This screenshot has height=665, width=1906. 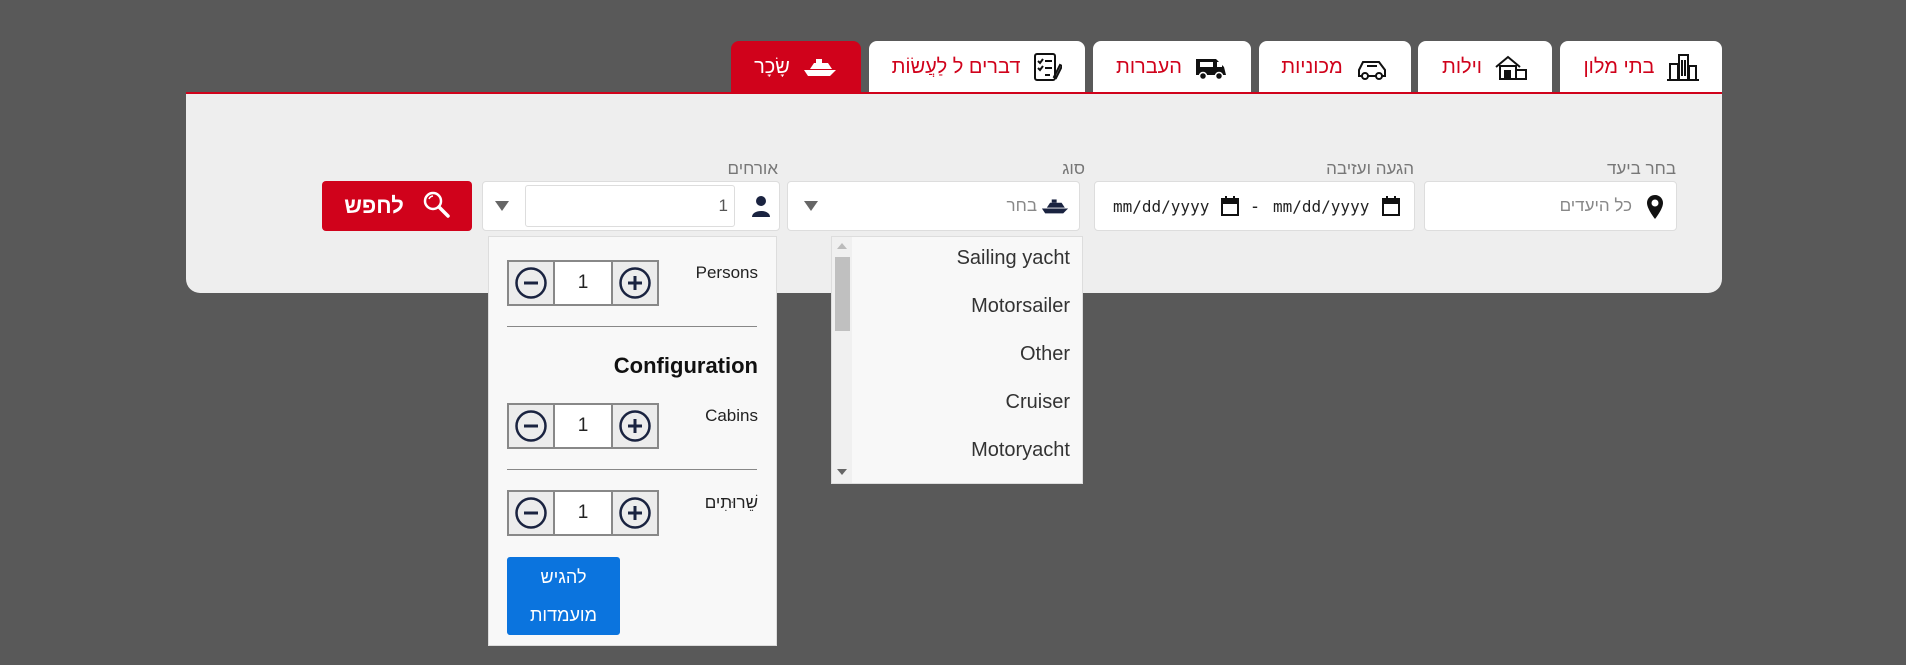 What do you see at coordinates (1485, 67) in the screenshot?
I see `tab-villas: וילות` at bounding box center [1485, 67].